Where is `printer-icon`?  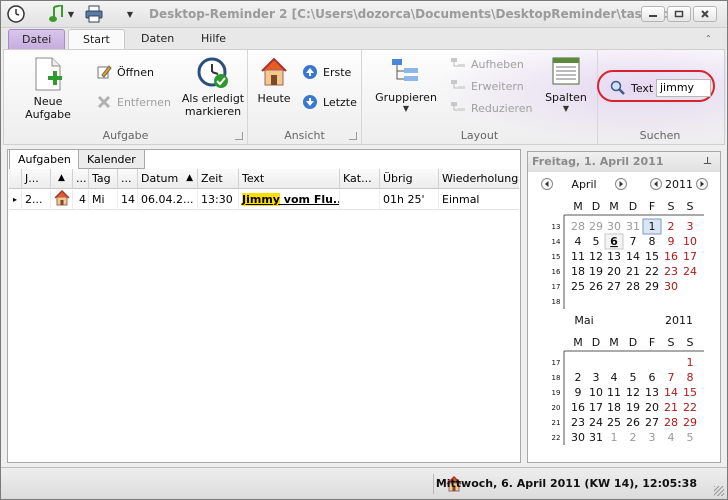 printer-icon is located at coordinates (94, 14).